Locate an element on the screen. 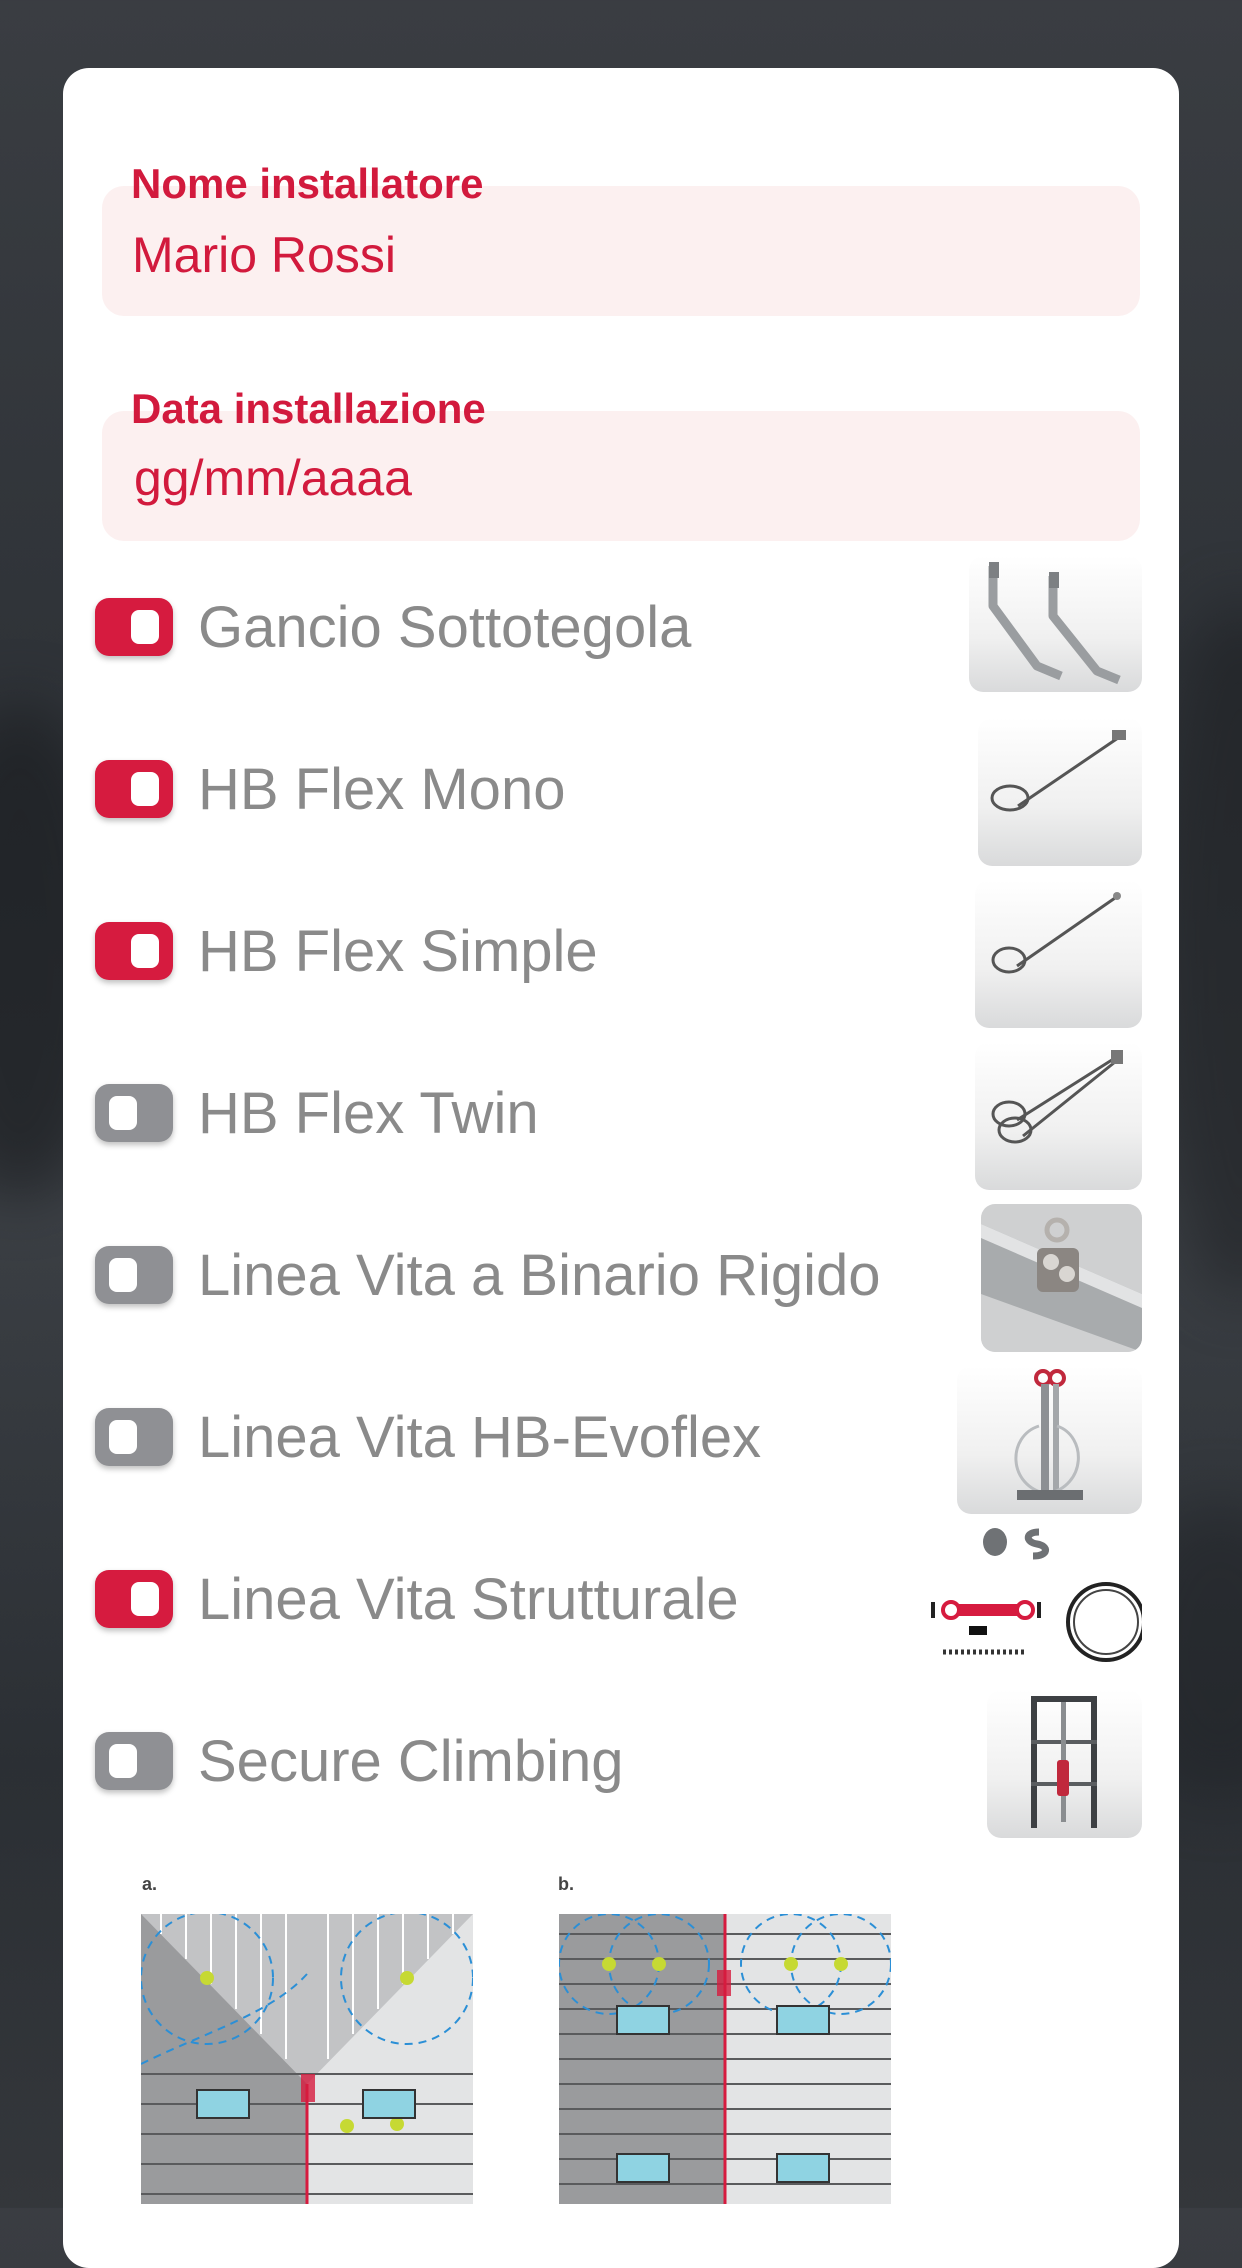  structural-kit-icon is located at coordinates (1031, 1602).